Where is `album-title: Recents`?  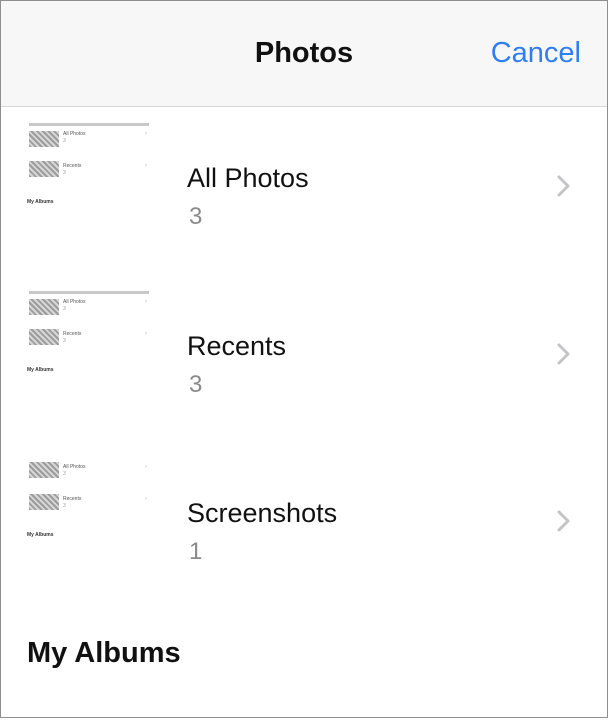 album-title: Recents is located at coordinates (237, 346).